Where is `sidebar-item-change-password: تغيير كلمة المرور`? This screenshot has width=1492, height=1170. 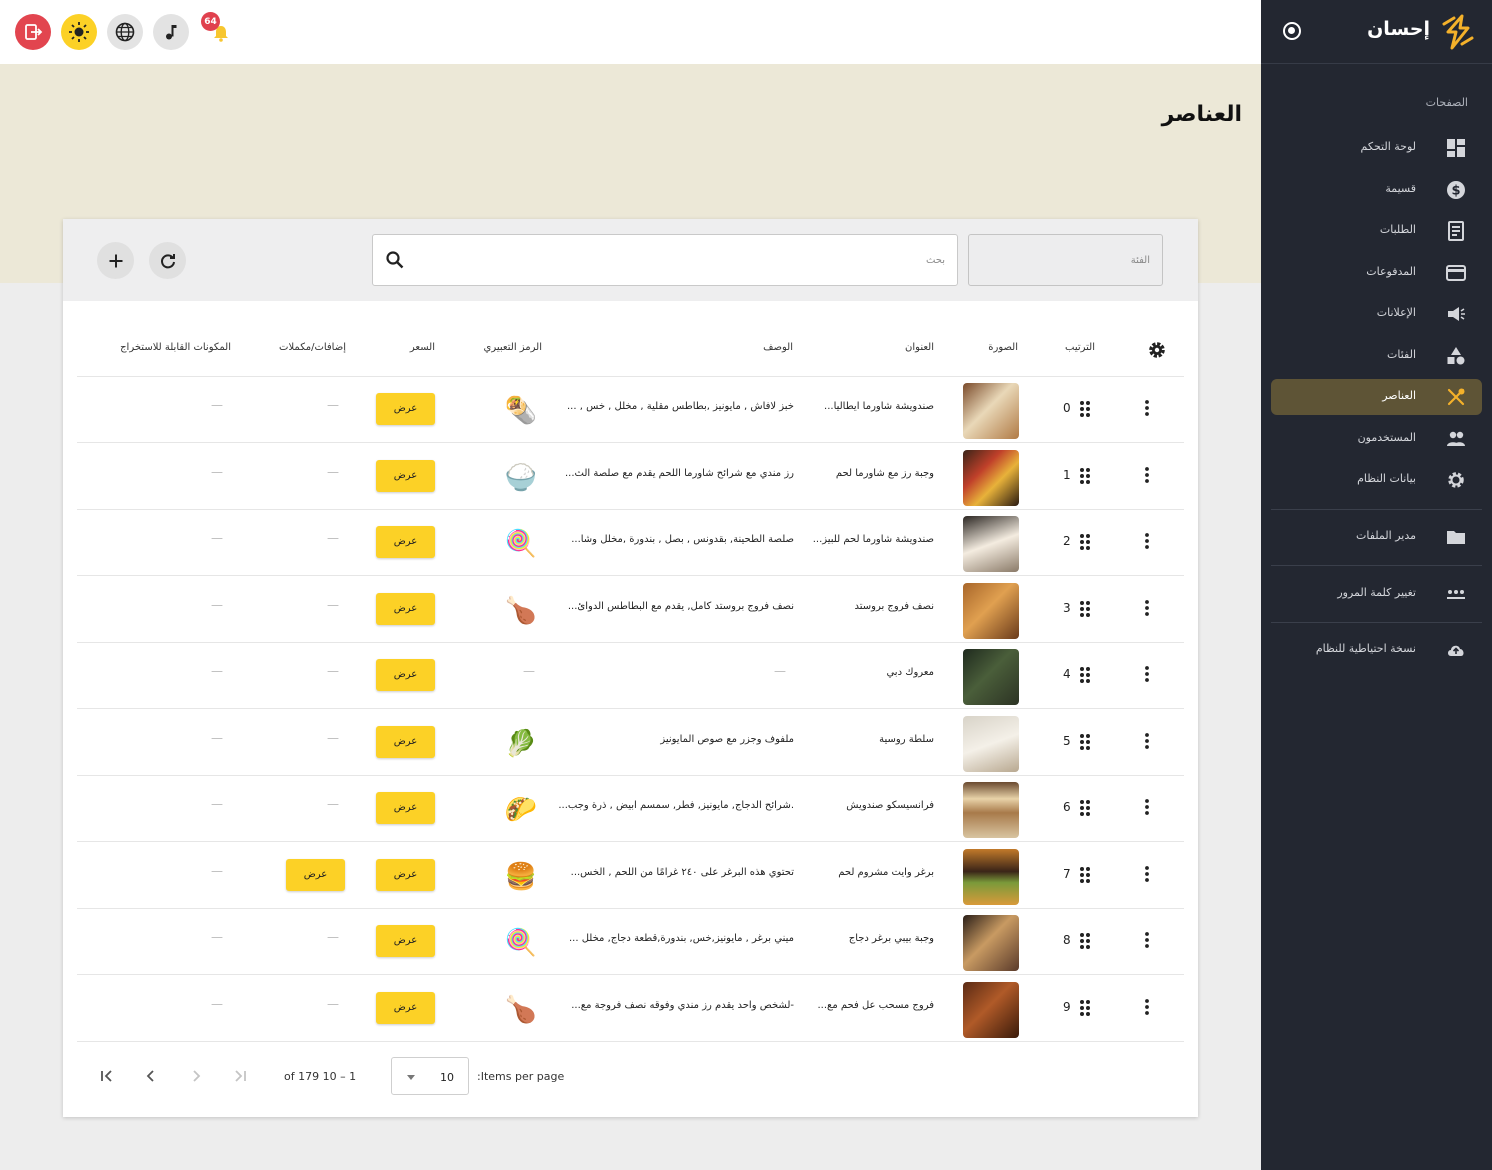
sidebar-item-change-password: تغيير كلمة المرور is located at coordinates (1376, 594).